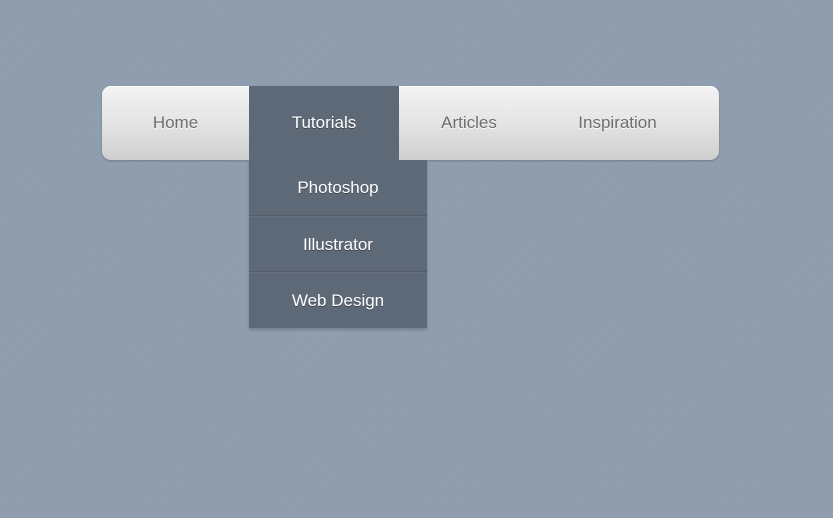 The image size is (833, 518). I want to click on nav-item-articles: Articles, so click(469, 123).